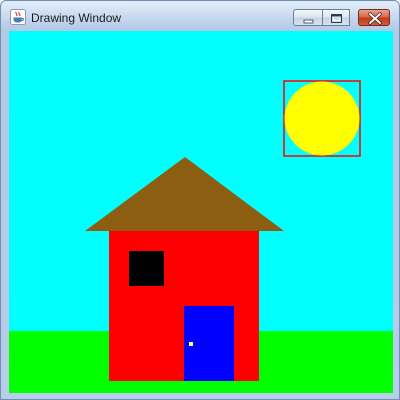 The height and width of the screenshot is (400, 400). Describe the element at coordinates (18, 17) in the screenshot. I see `java-cup-icon` at that location.